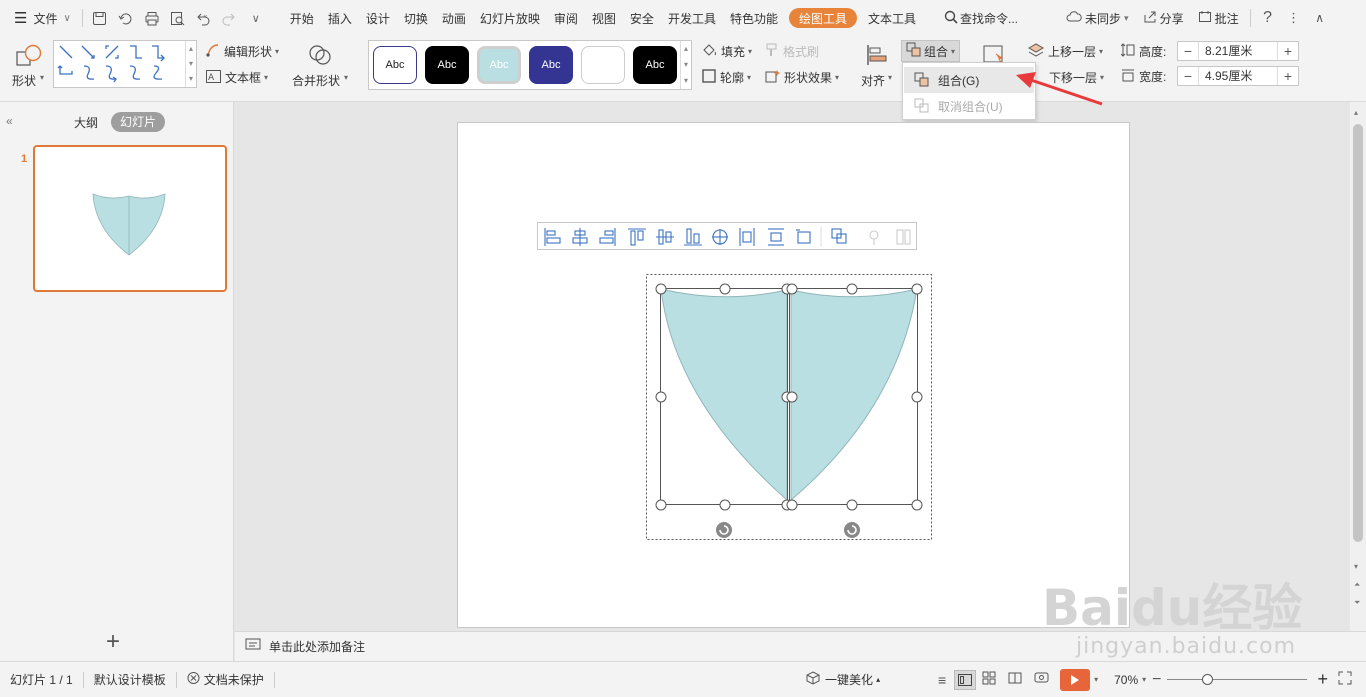 This screenshot has height=697, width=1366. What do you see at coordinates (39, 18) in the screenshot?
I see `file-menu: ☰ 文件 ∨` at bounding box center [39, 18].